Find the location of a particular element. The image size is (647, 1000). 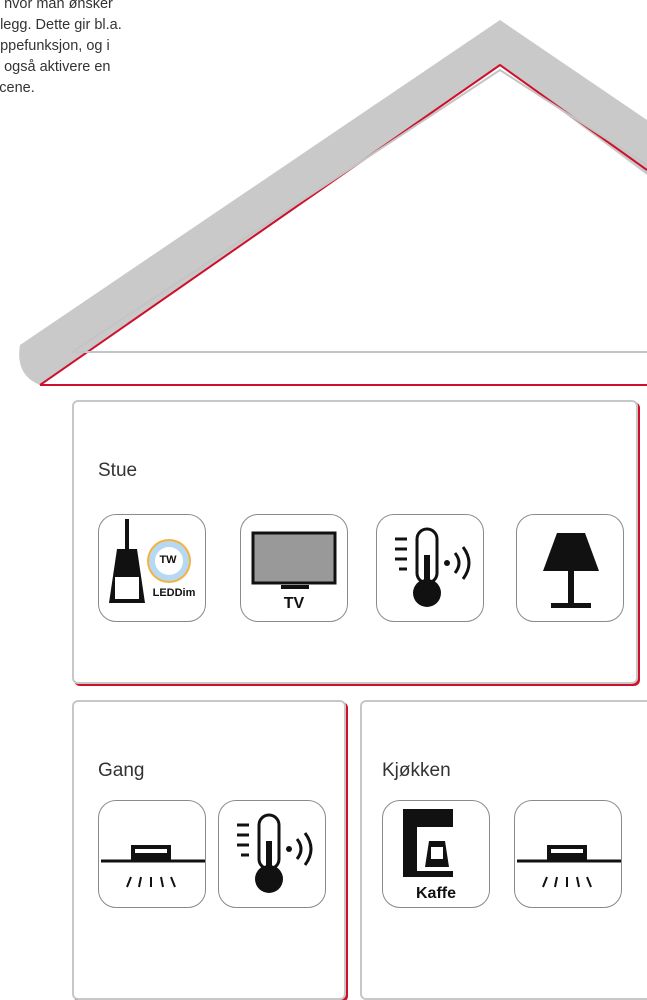

coffee-maker-tile: Kaffe is located at coordinates (436, 854).